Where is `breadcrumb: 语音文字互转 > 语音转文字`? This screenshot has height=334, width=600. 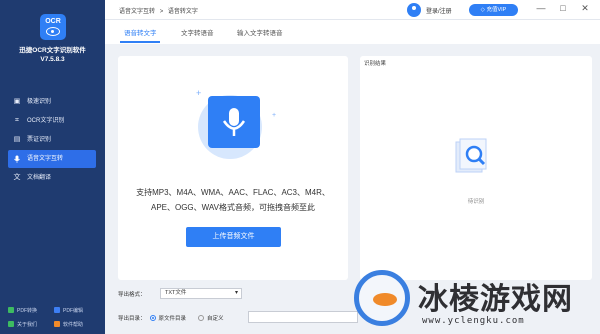
breadcrumb: 语音文字互转 > 语音转文字 is located at coordinates (160, 10).